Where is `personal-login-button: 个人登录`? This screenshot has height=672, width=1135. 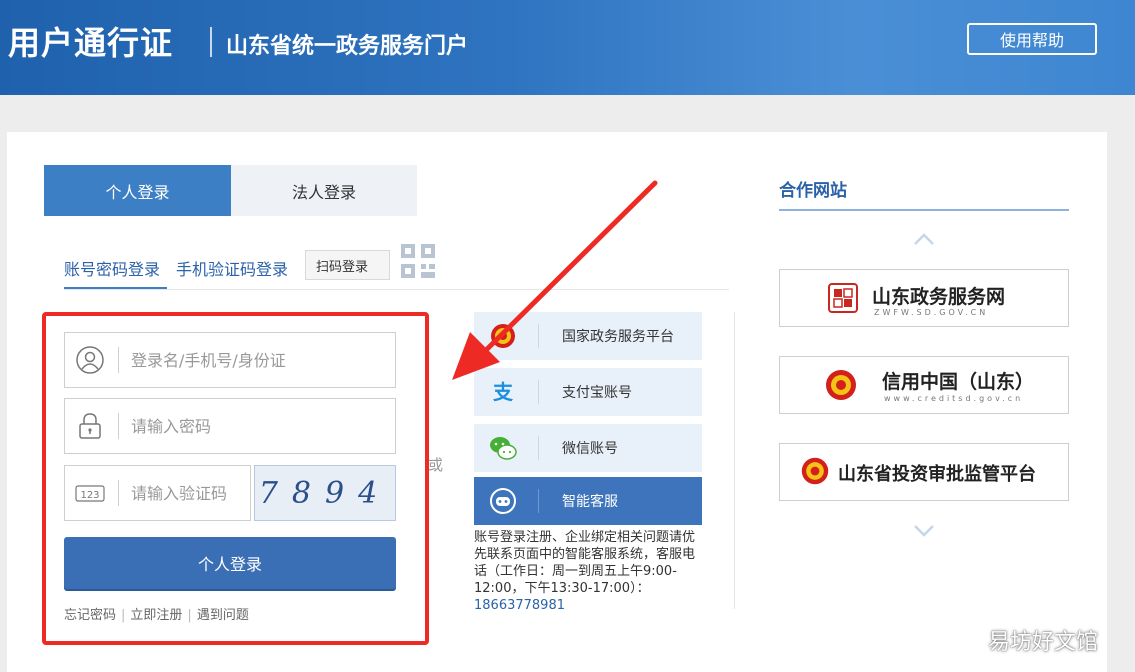 personal-login-button: 个人登录 is located at coordinates (230, 563).